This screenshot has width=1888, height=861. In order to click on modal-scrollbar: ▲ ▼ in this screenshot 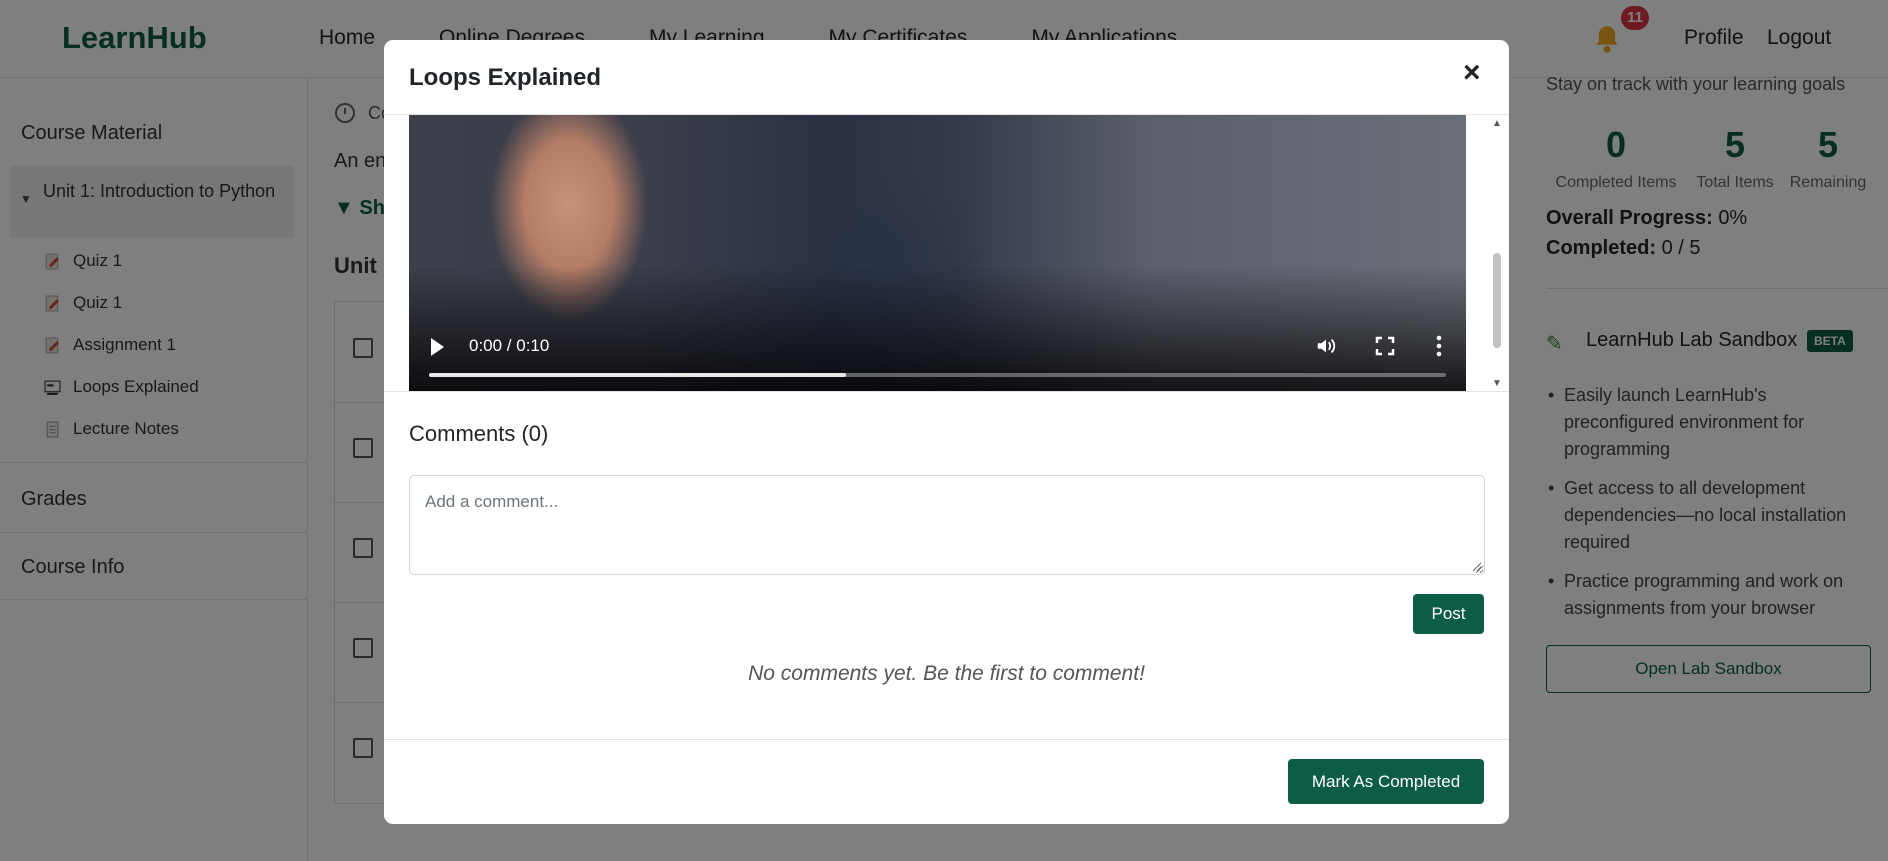, I will do `click(1497, 254)`.